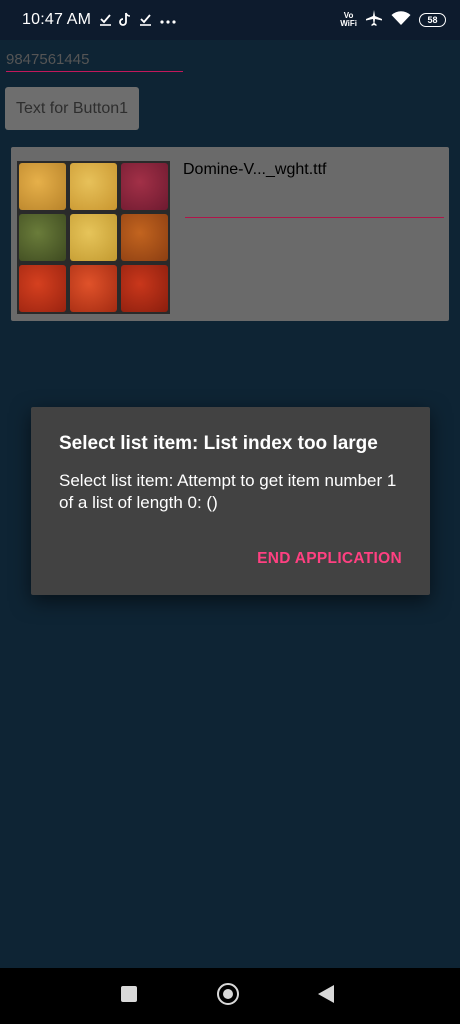 The width and height of the screenshot is (460, 1024). I want to click on system-icons: Vo WiFi 58, so click(393, 20).